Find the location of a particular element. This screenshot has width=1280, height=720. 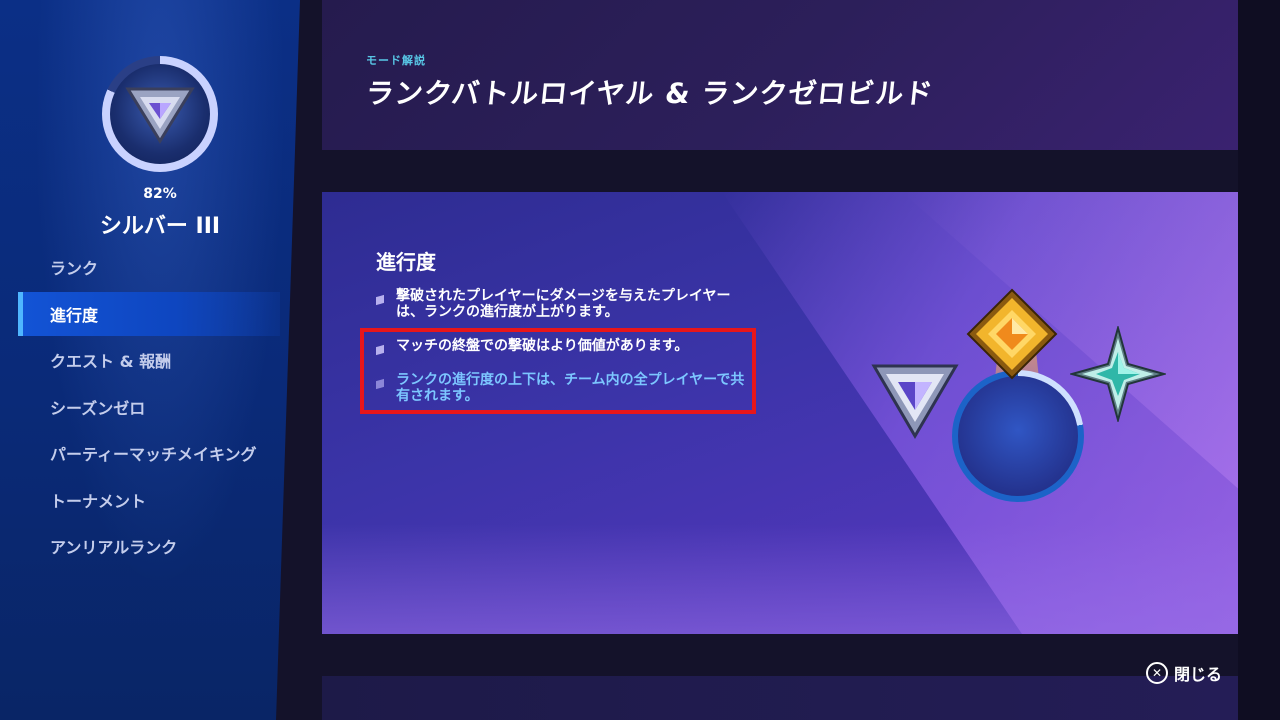

silver-rank-emblem-icon is located at coordinates (160, 115).